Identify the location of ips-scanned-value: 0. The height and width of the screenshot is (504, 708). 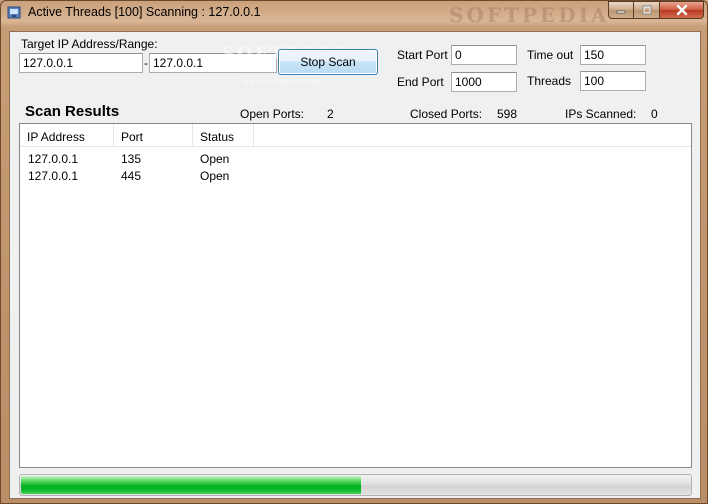
(654, 114).